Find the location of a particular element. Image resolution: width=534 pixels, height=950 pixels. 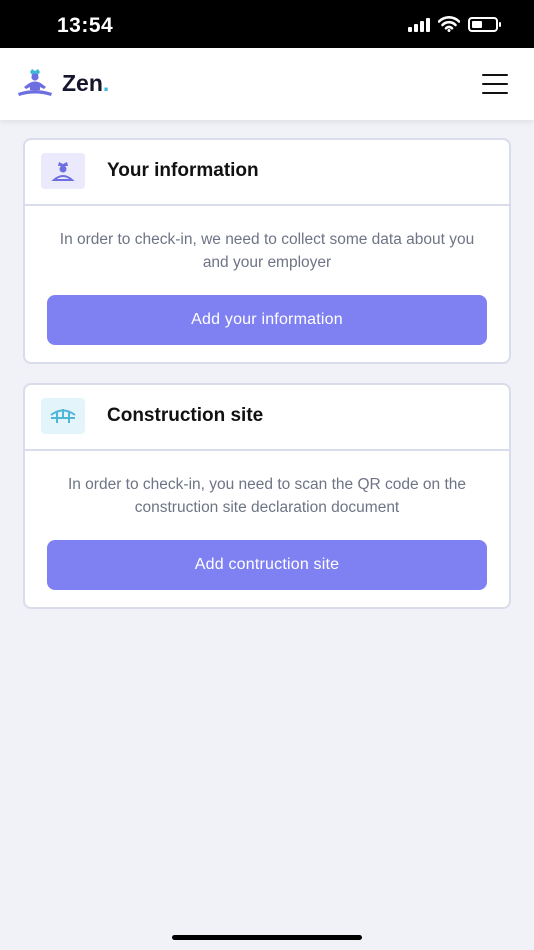

meditation-icon is located at coordinates (35, 82).